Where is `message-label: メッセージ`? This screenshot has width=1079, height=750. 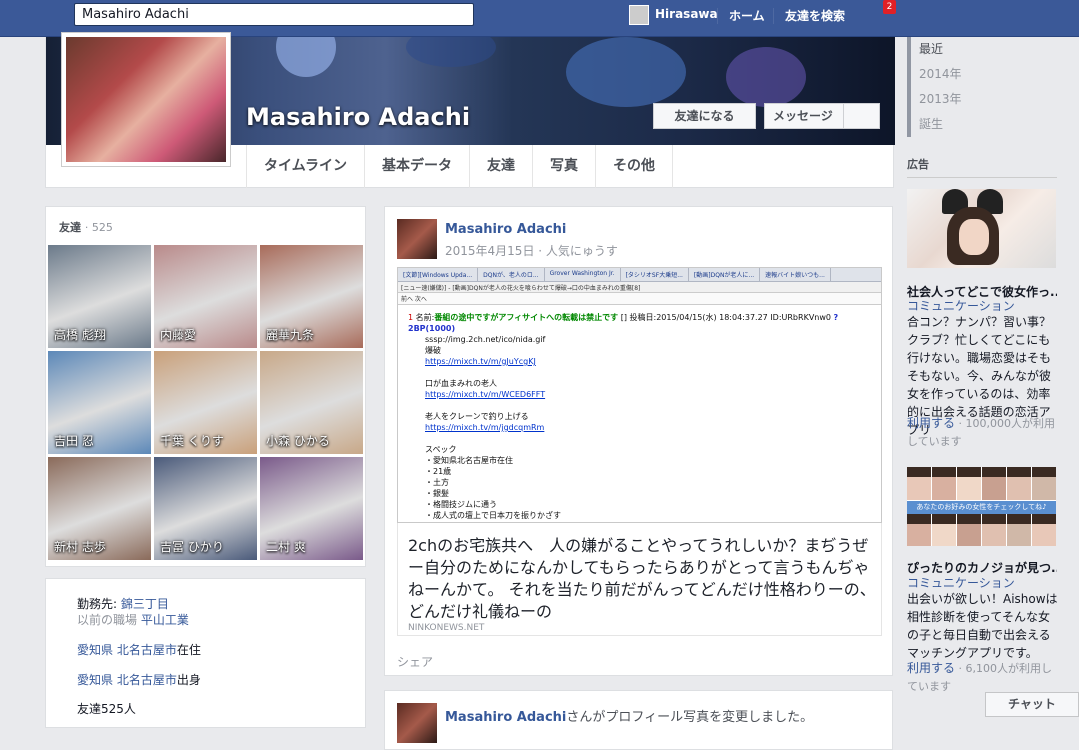 message-label: メッセージ is located at coordinates (803, 116).